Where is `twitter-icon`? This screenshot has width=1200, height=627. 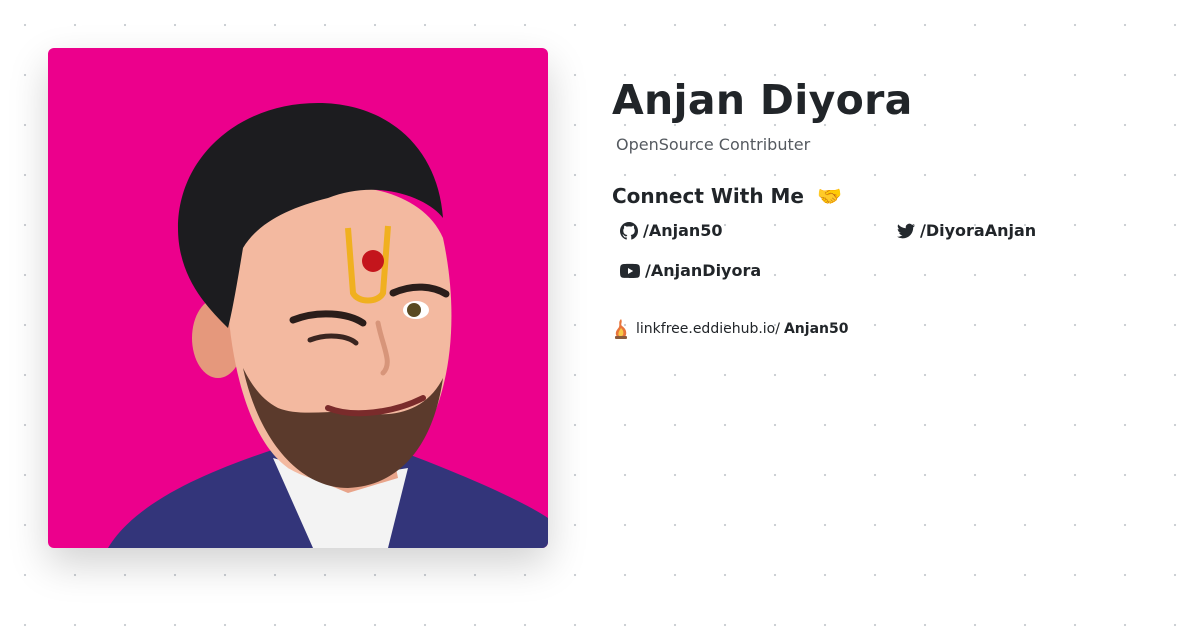
twitter-icon is located at coordinates (906, 231).